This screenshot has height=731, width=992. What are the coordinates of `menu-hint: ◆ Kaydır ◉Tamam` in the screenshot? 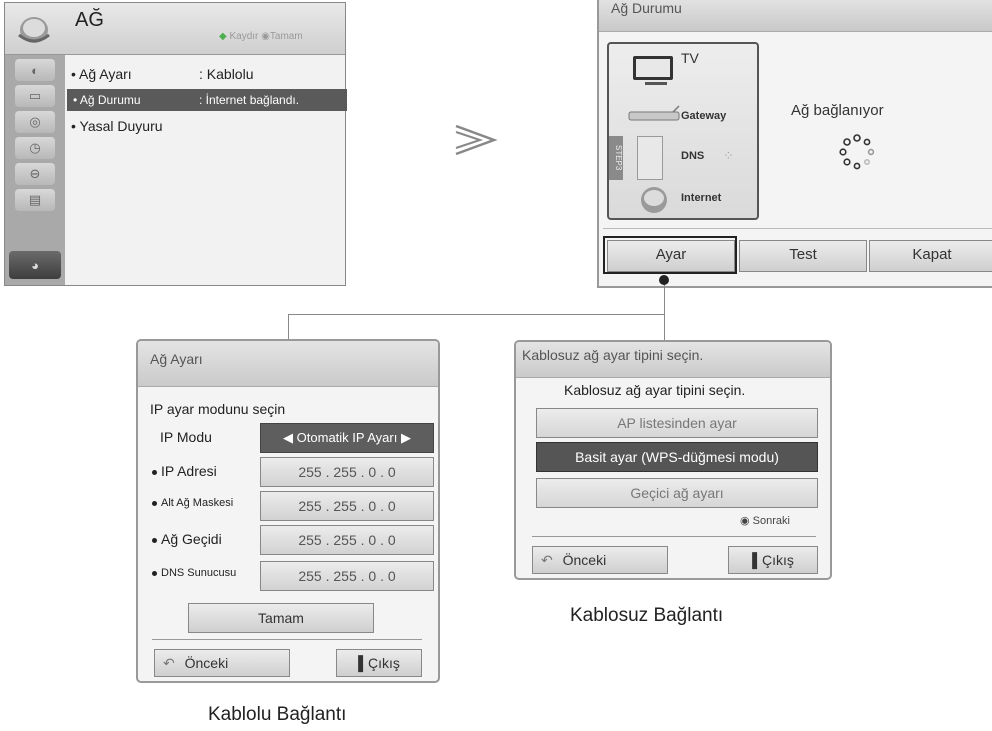 It's located at (261, 36).